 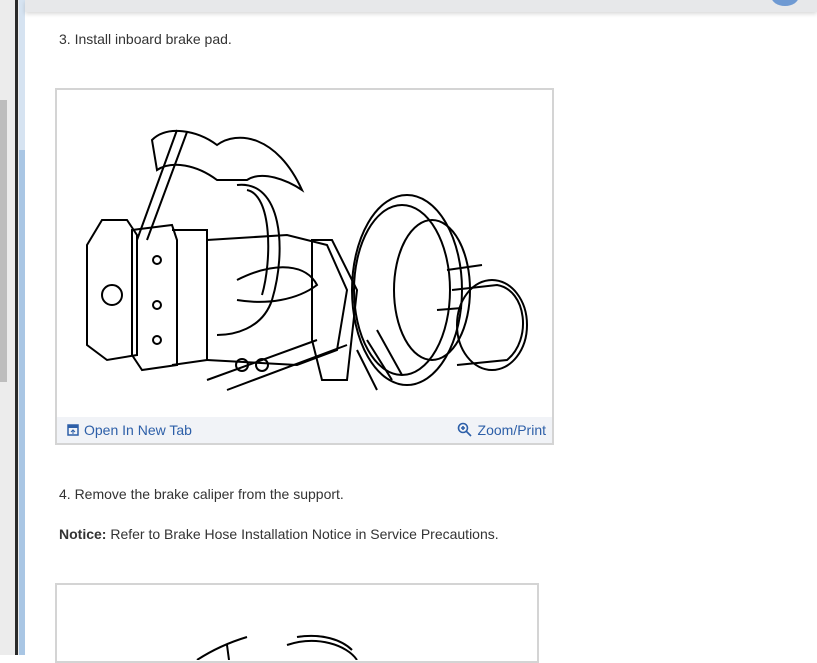 I want to click on figure-remove-caliper, so click(x=297, y=623).